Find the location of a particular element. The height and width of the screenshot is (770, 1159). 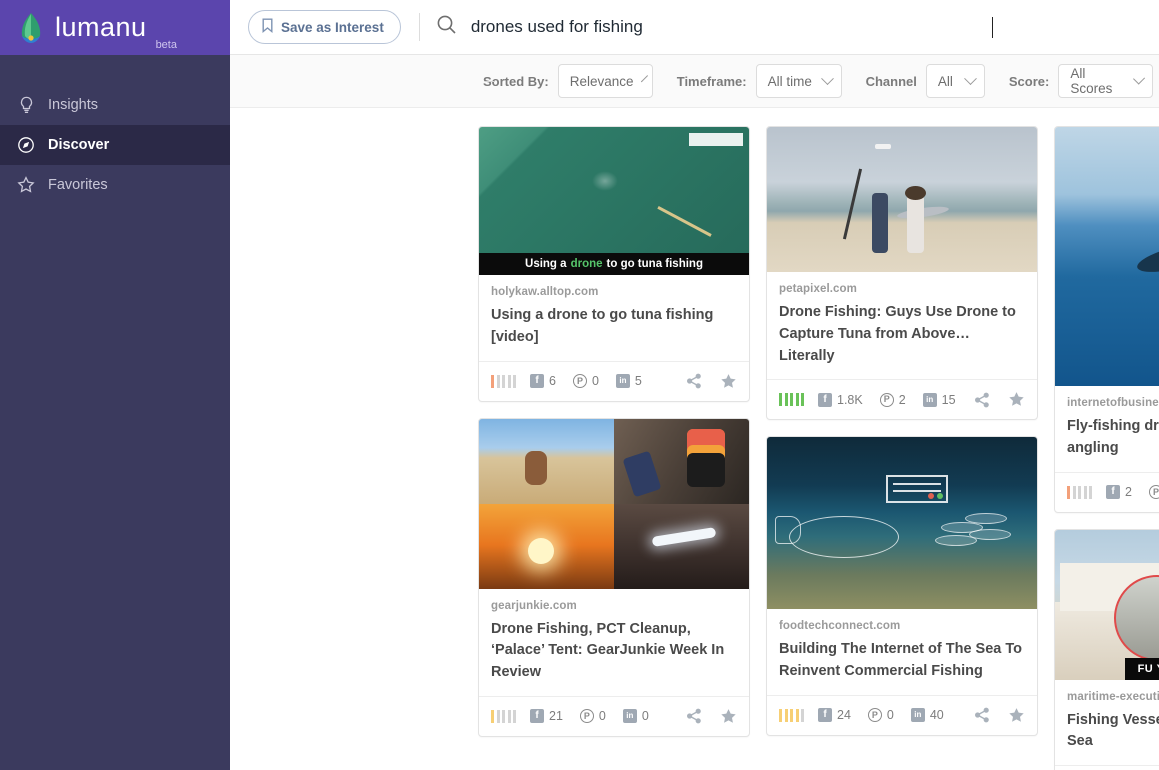

card-source: holykaw.alltop.com is located at coordinates (545, 292).